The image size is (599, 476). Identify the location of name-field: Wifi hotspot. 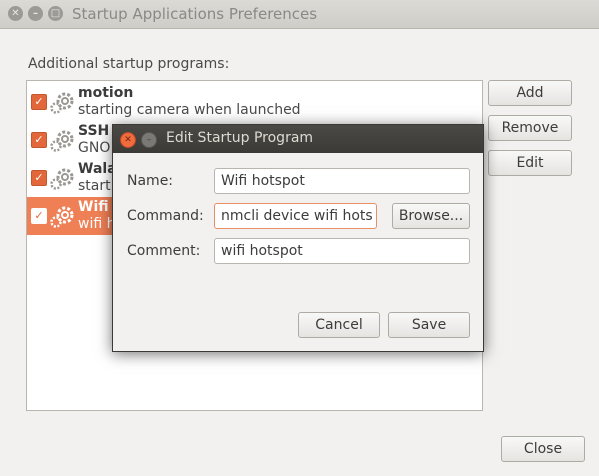
(342, 181).